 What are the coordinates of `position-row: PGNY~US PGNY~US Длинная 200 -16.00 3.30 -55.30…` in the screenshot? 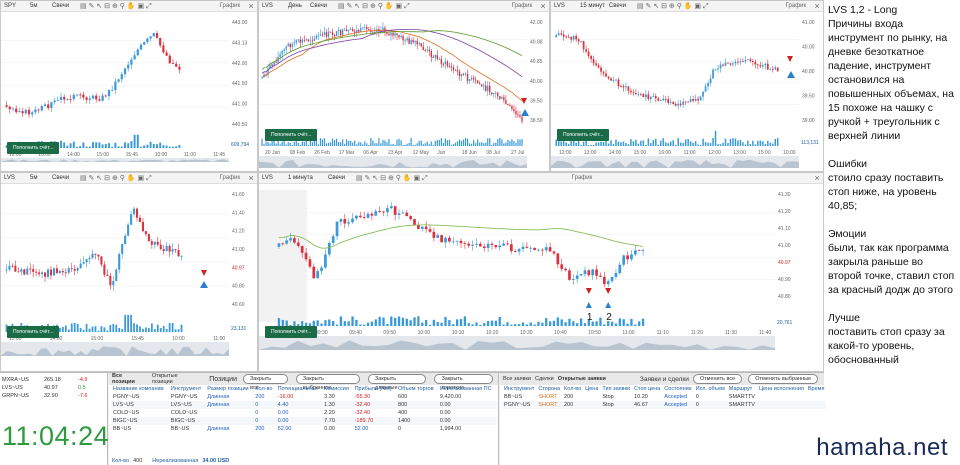 It's located at (304, 397).